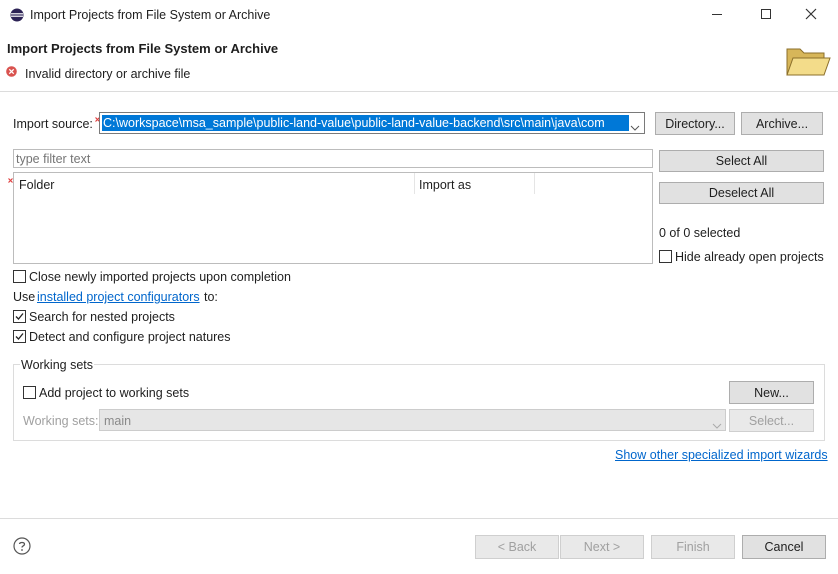 Image resolution: width=838 pixels, height=574 pixels. Describe the element at coordinates (811, 14) in the screenshot. I see `close-icon` at that location.